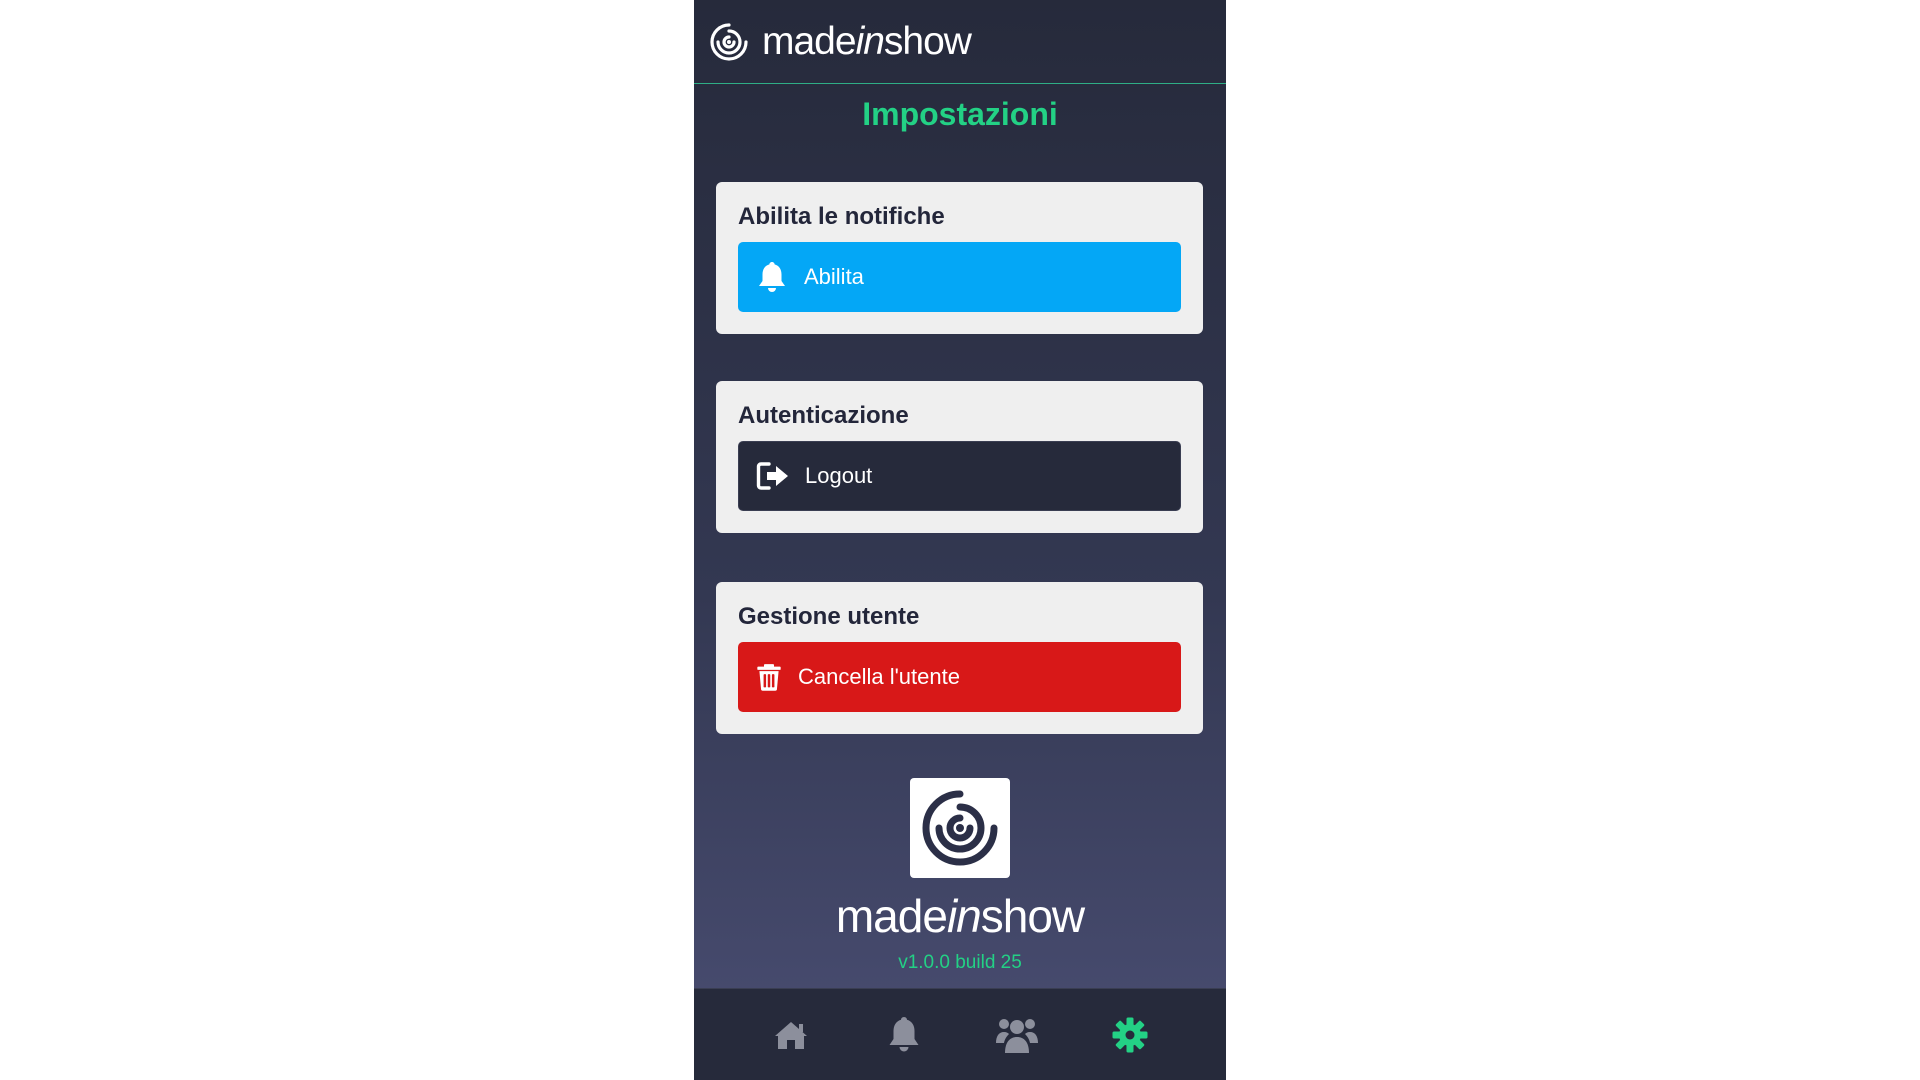 The image size is (1920, 1080). I want to click on brand-mid: in, so click(870, 41).